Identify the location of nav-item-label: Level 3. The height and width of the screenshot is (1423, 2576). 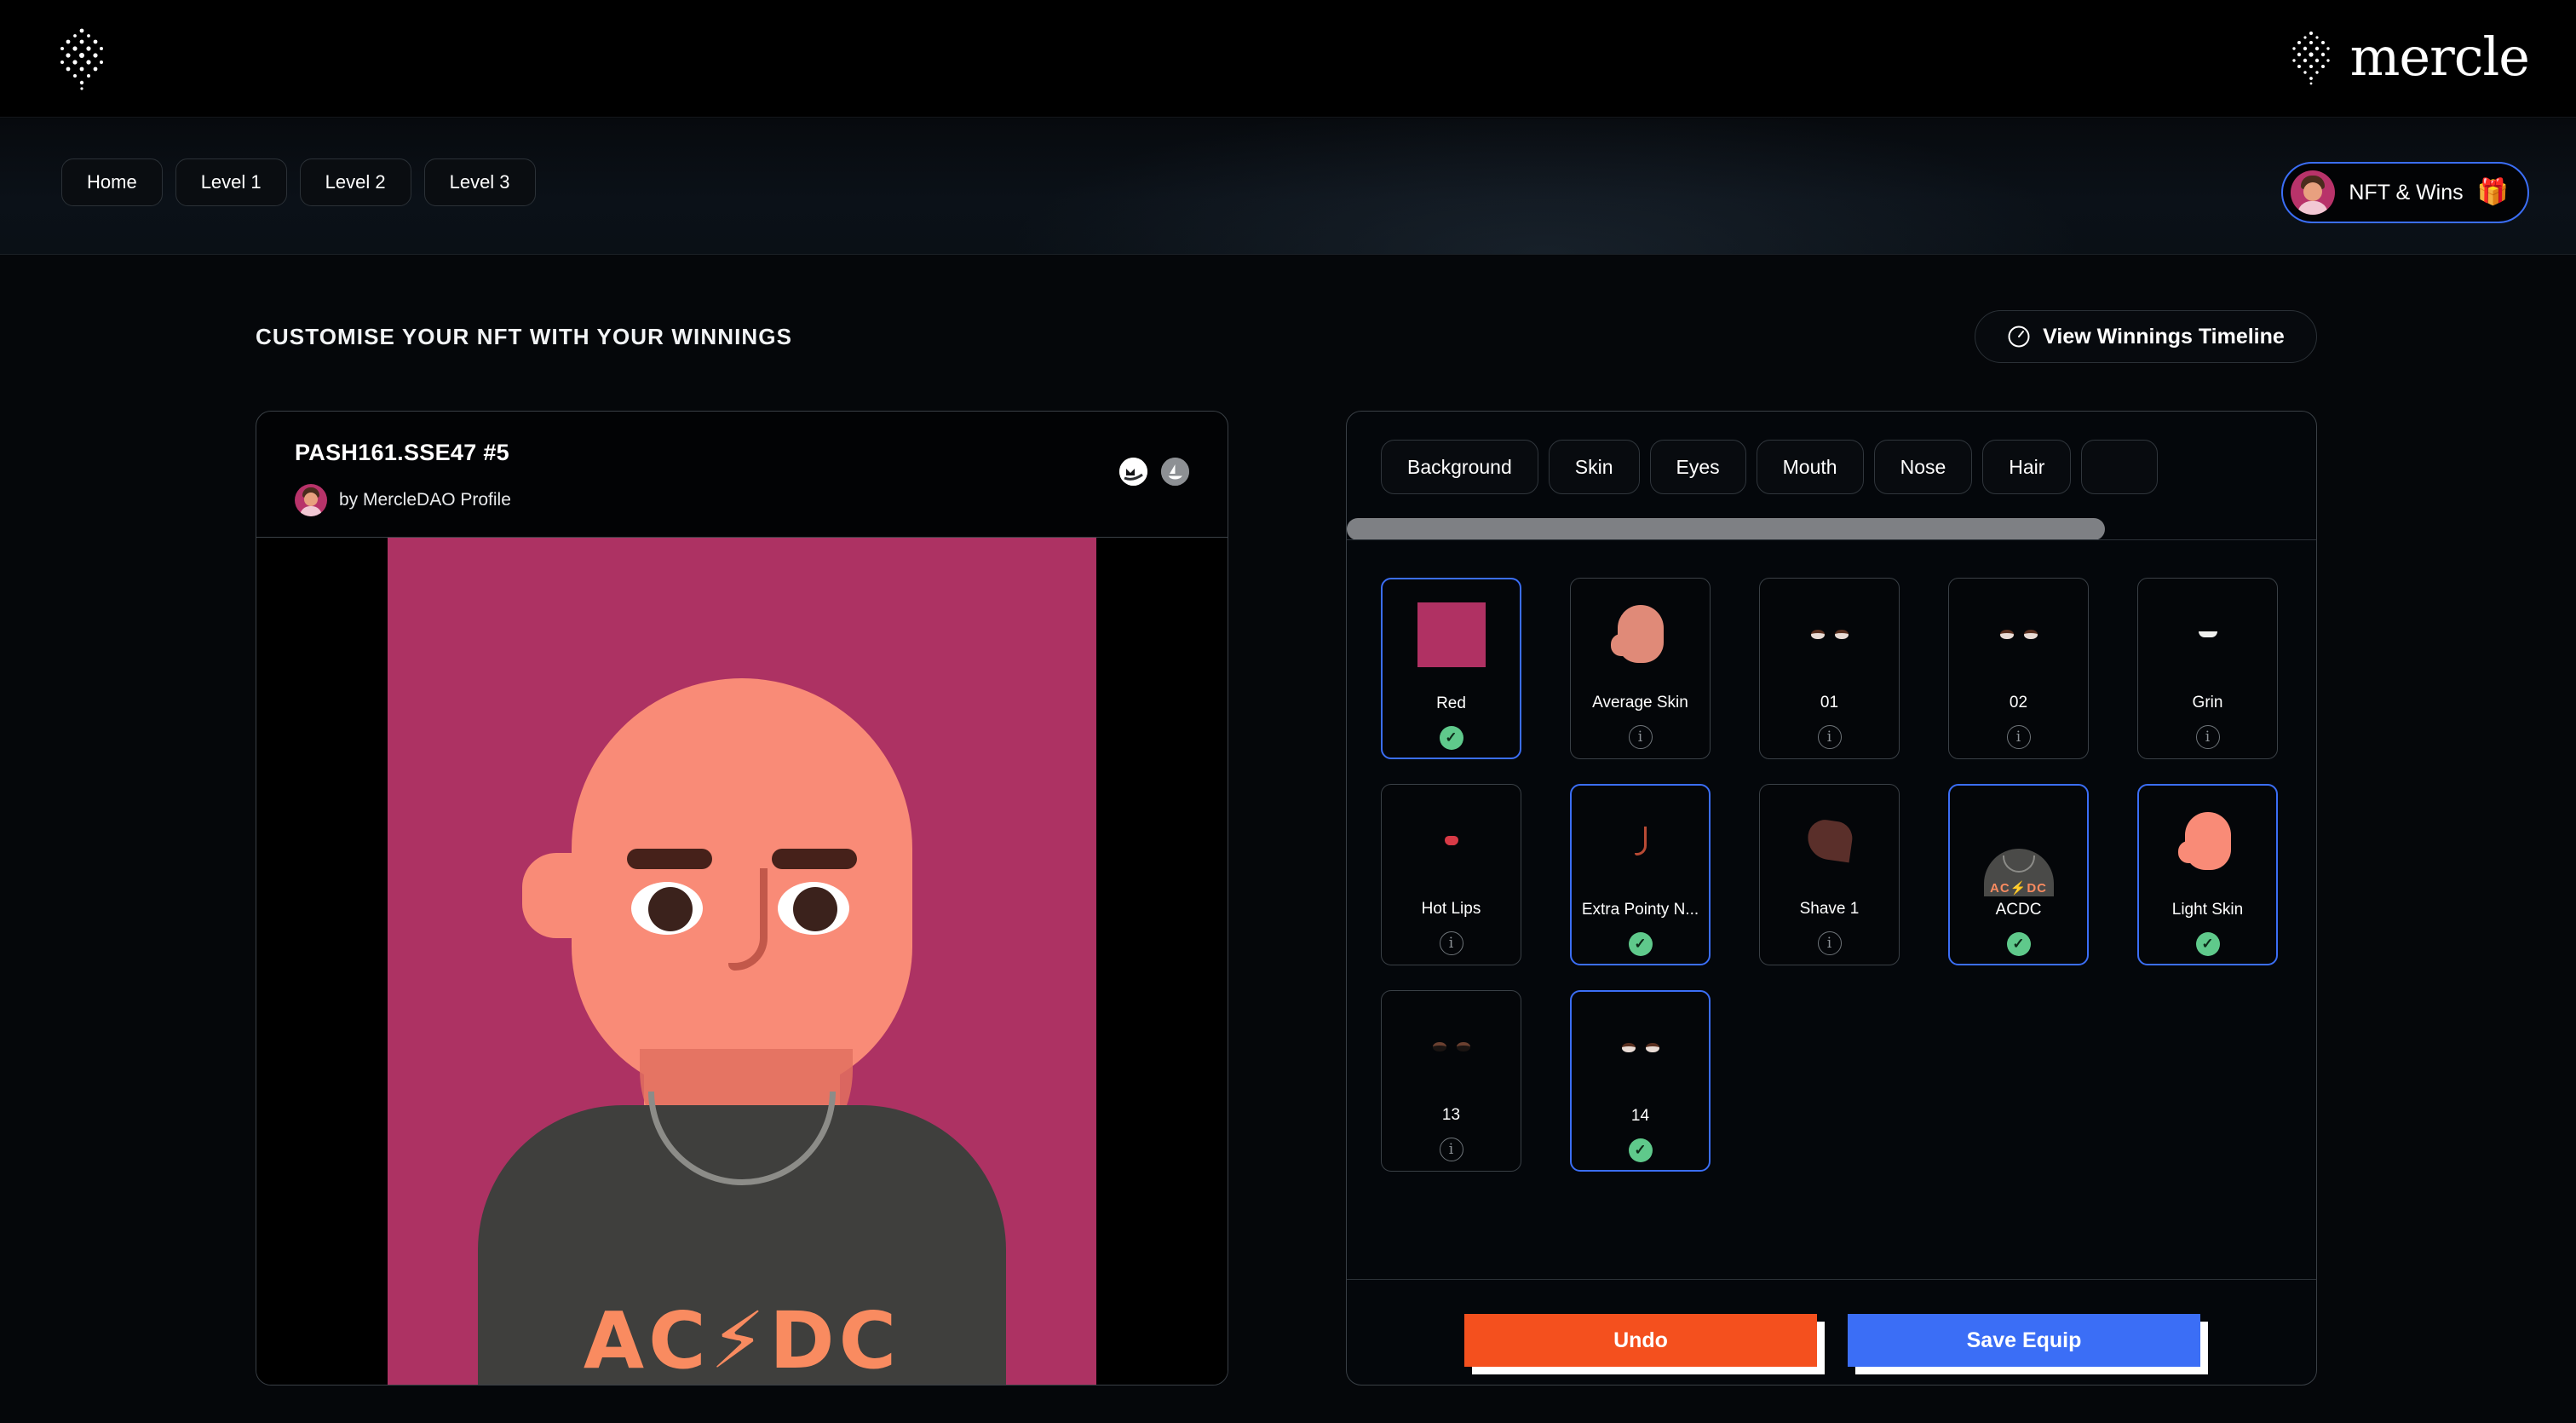
(480, 182).